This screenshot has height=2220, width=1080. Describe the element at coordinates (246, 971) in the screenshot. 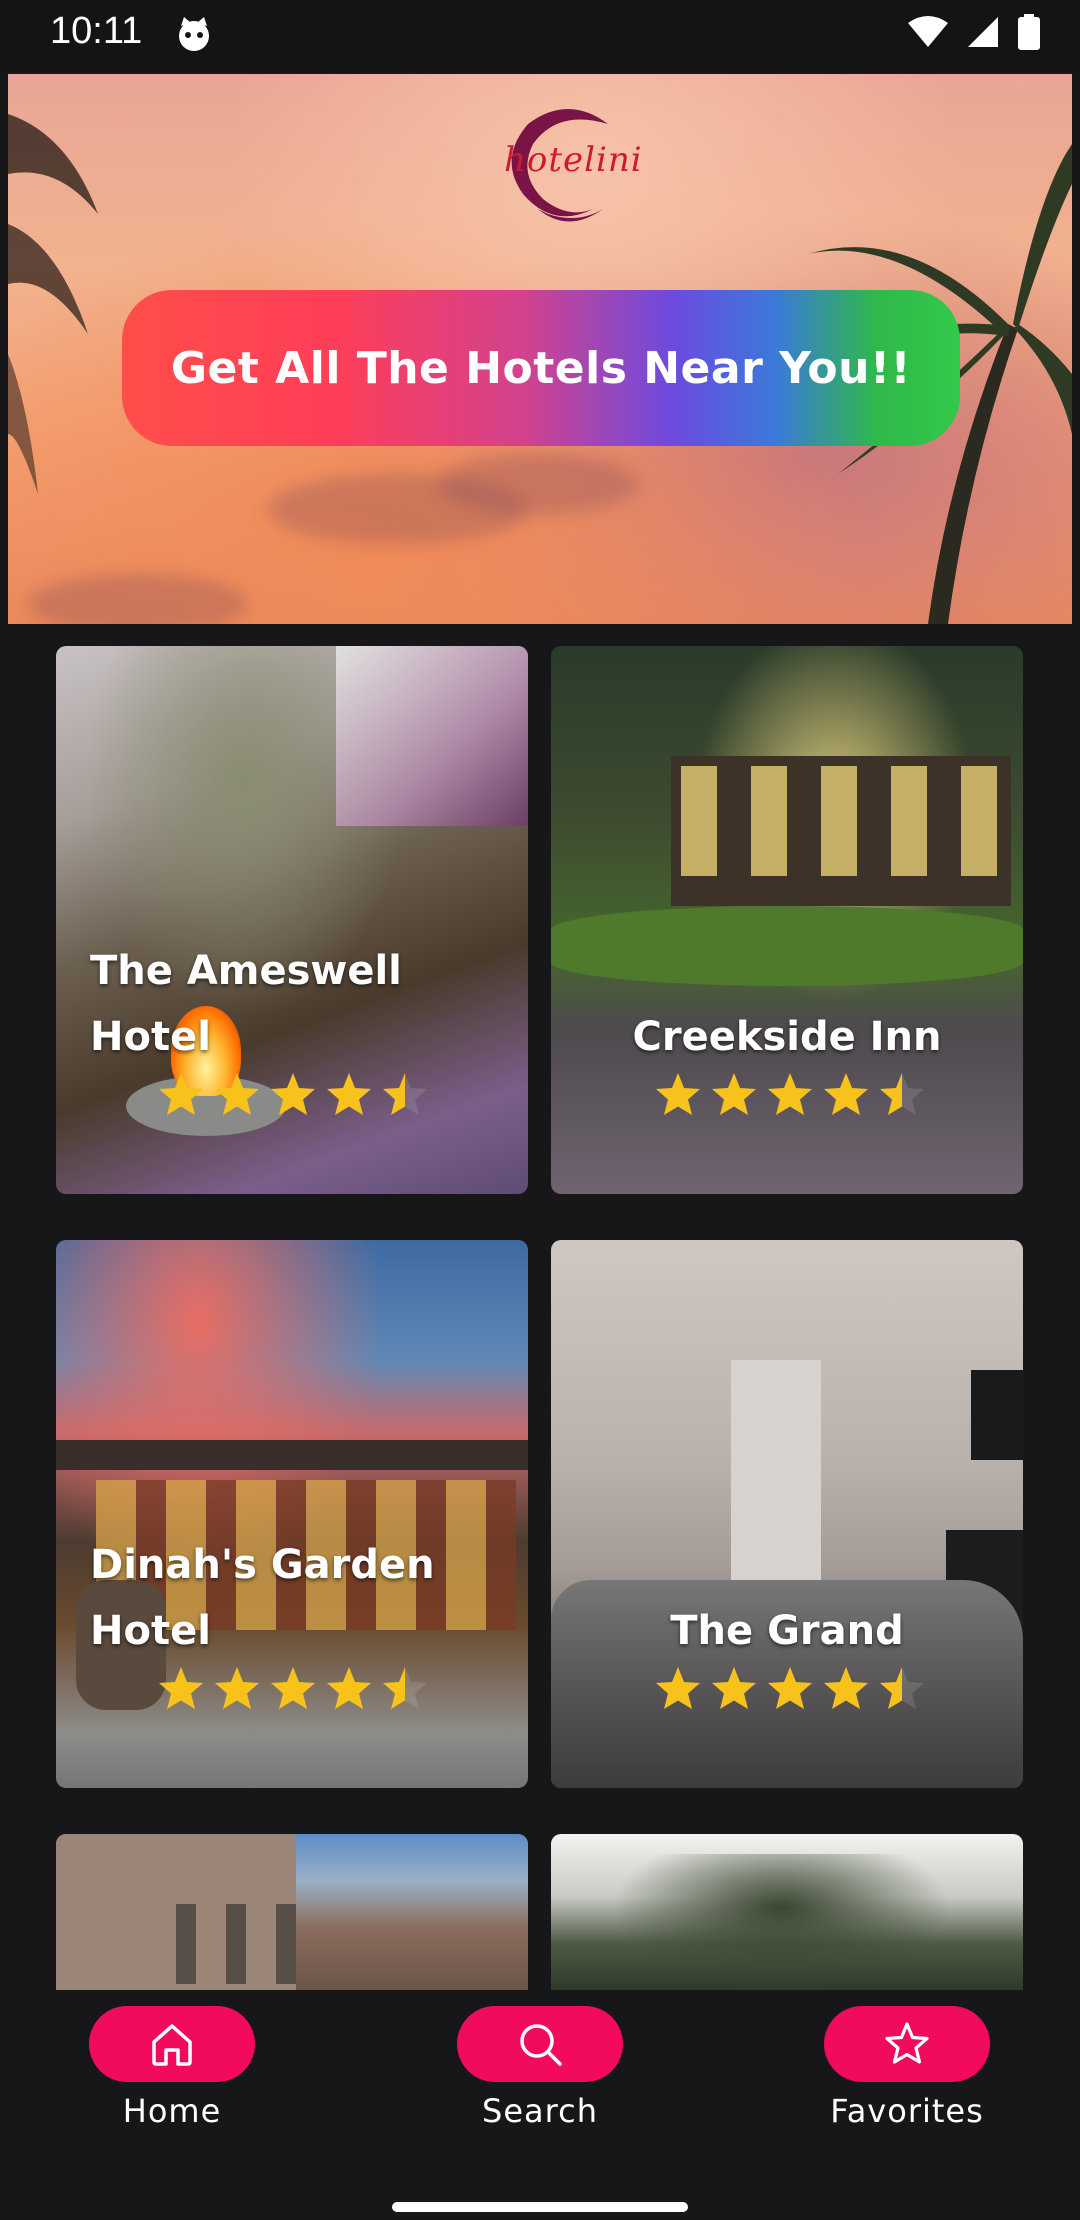

I see `hotel-name-line1: The Ameswell` at that location.